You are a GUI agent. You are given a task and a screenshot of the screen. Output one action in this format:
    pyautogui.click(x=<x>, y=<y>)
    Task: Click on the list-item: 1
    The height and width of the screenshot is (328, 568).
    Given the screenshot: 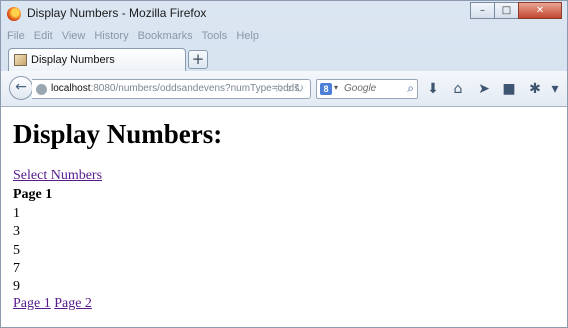 What is the action you would take?
    pyautogui.click(x=16, y=213)
    